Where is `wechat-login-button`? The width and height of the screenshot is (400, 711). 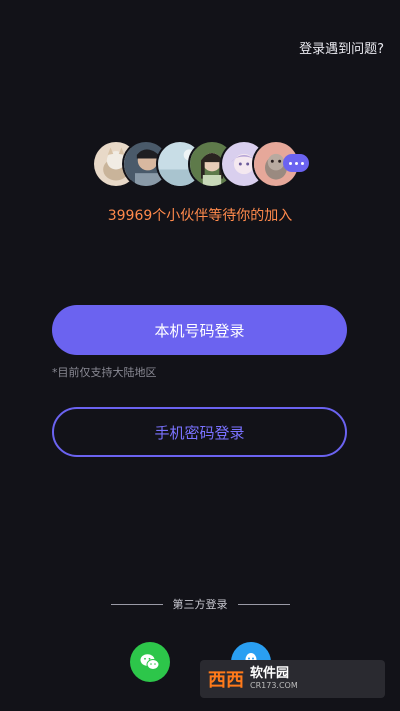
wechat-login-button is located at coordinates (150, 662).